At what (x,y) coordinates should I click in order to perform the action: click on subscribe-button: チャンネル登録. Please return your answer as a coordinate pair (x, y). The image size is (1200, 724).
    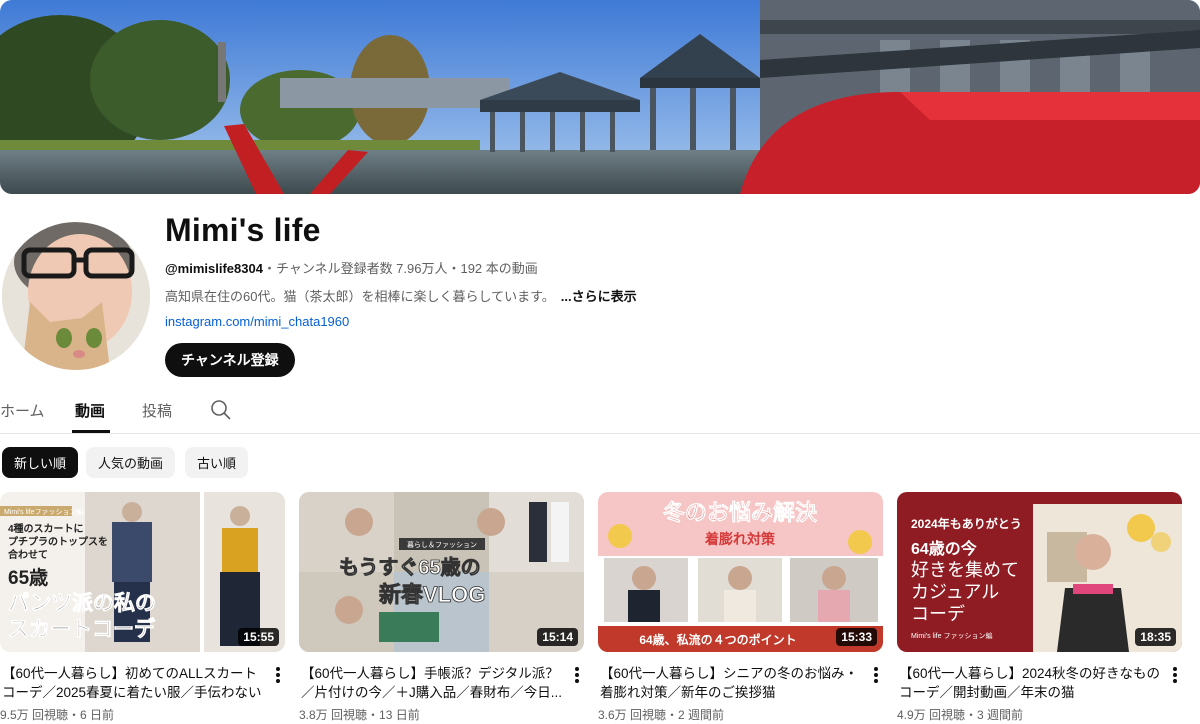
    Looking at the image, I should click on (230, 360).